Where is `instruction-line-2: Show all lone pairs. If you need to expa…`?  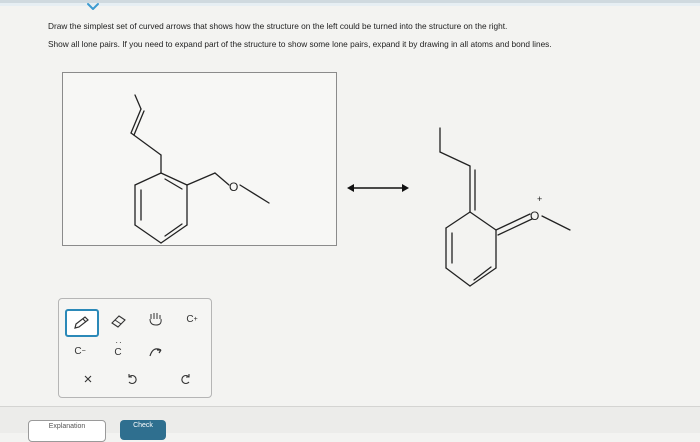 instruction-line-2: Show all lone pairs. If you need to expa… is located at coordinates (300, 44).